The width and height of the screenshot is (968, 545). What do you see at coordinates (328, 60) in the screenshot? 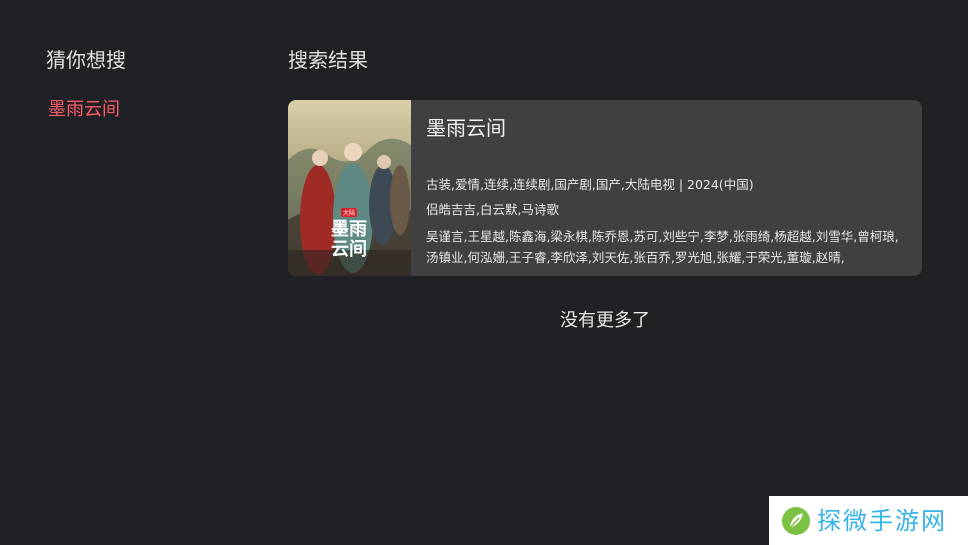
I see `results-title: 搜索结果` at bounding box center [328, 60].